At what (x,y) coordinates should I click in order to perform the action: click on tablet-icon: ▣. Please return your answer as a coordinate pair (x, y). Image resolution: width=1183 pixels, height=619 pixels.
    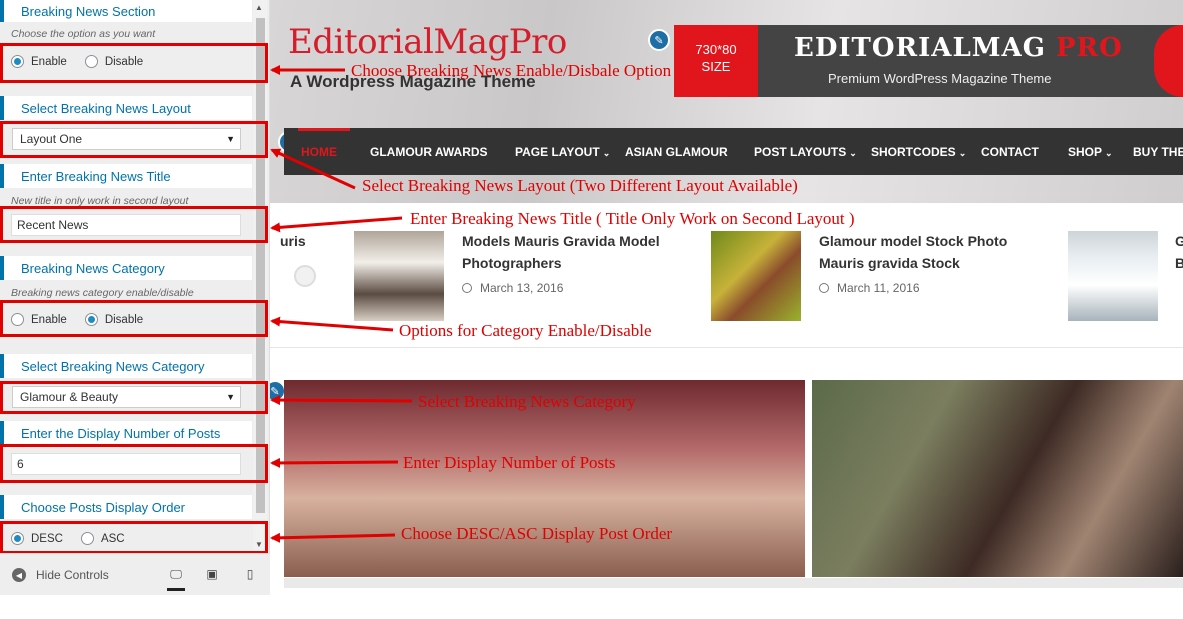
    Looking at the image, I should click on (212, 574).